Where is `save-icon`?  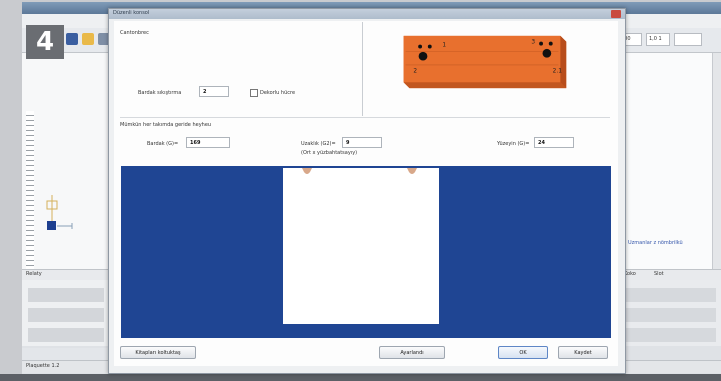 save-icon is located at coordinates (72, 39).